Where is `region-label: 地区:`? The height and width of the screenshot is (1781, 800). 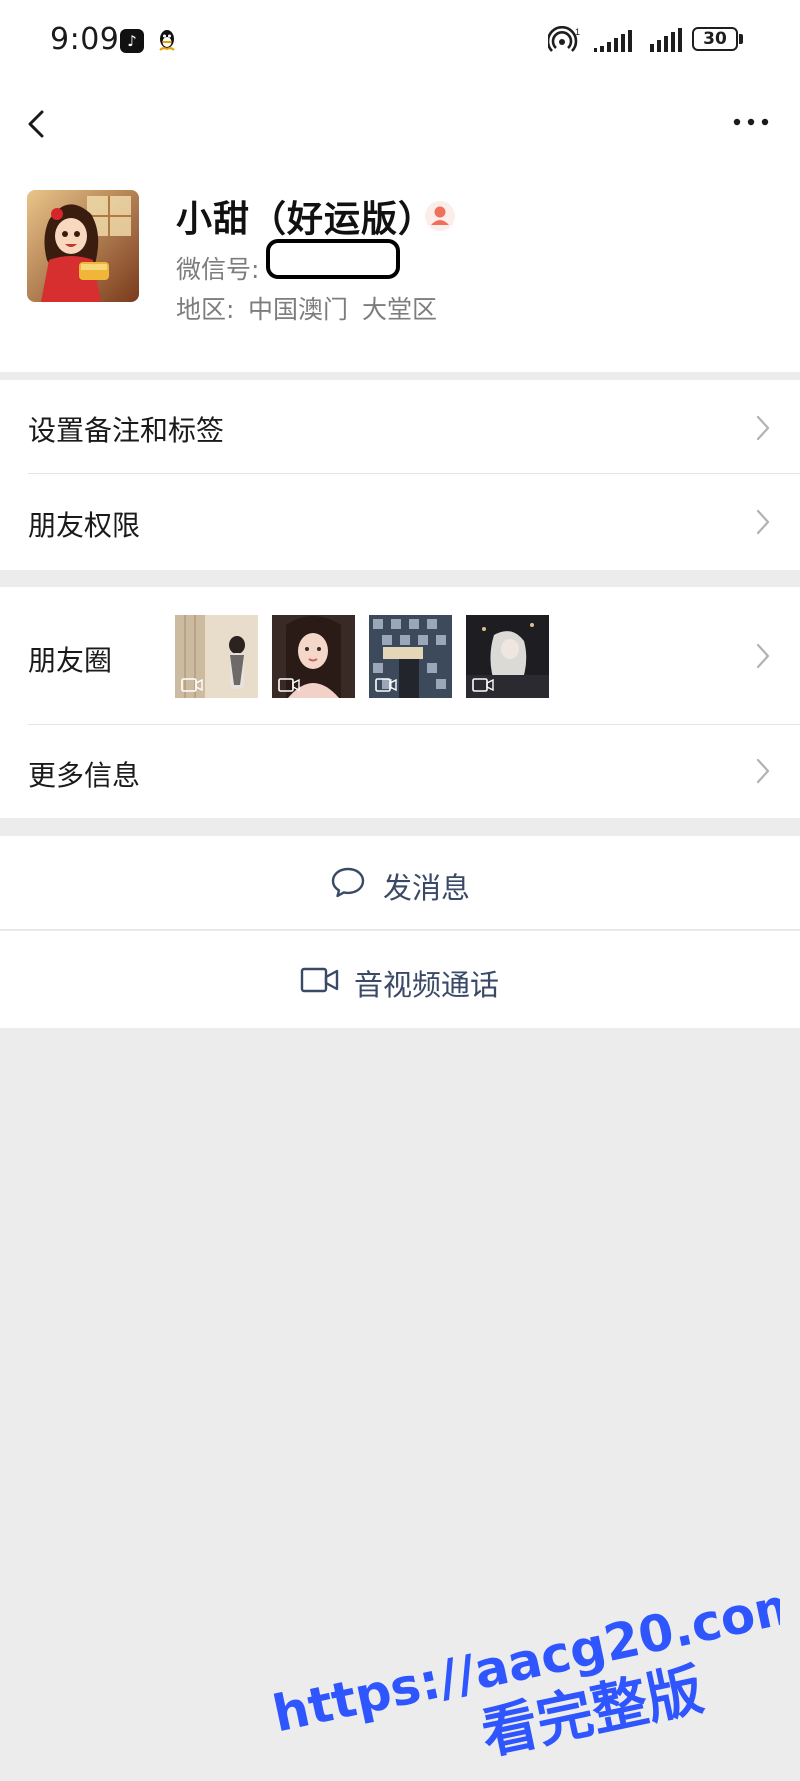 region-label: 地区: is located at coordinates (205, 309).